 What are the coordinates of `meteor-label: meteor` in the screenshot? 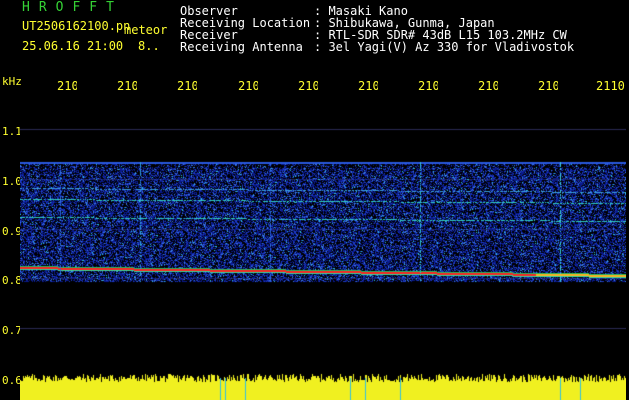 It's located at (146, 30).